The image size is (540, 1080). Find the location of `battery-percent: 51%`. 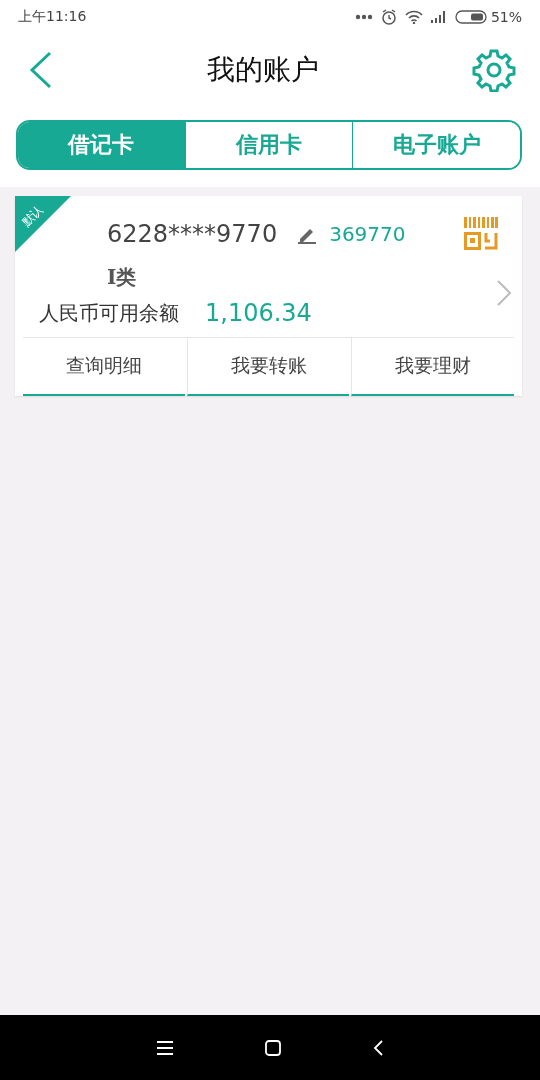

battery-percent: 51% is located at coordinates (506, 17).